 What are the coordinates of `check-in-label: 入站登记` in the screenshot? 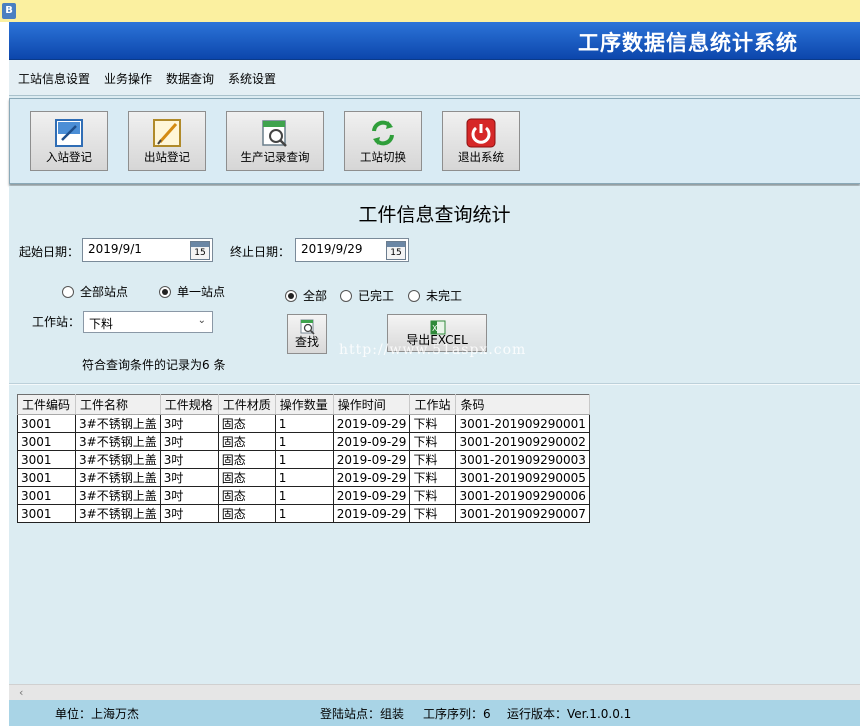 It's located at (69, 157).